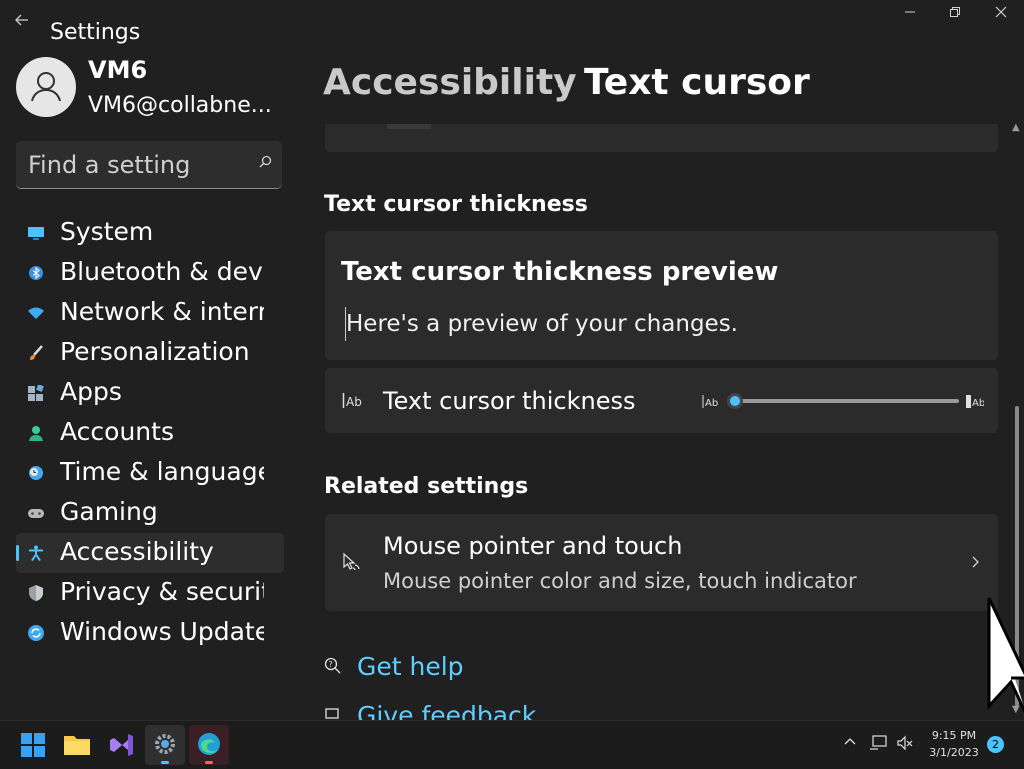 This screenshot has height=769, width=1024. I want to click on slider-thumb, so click(735, 401).